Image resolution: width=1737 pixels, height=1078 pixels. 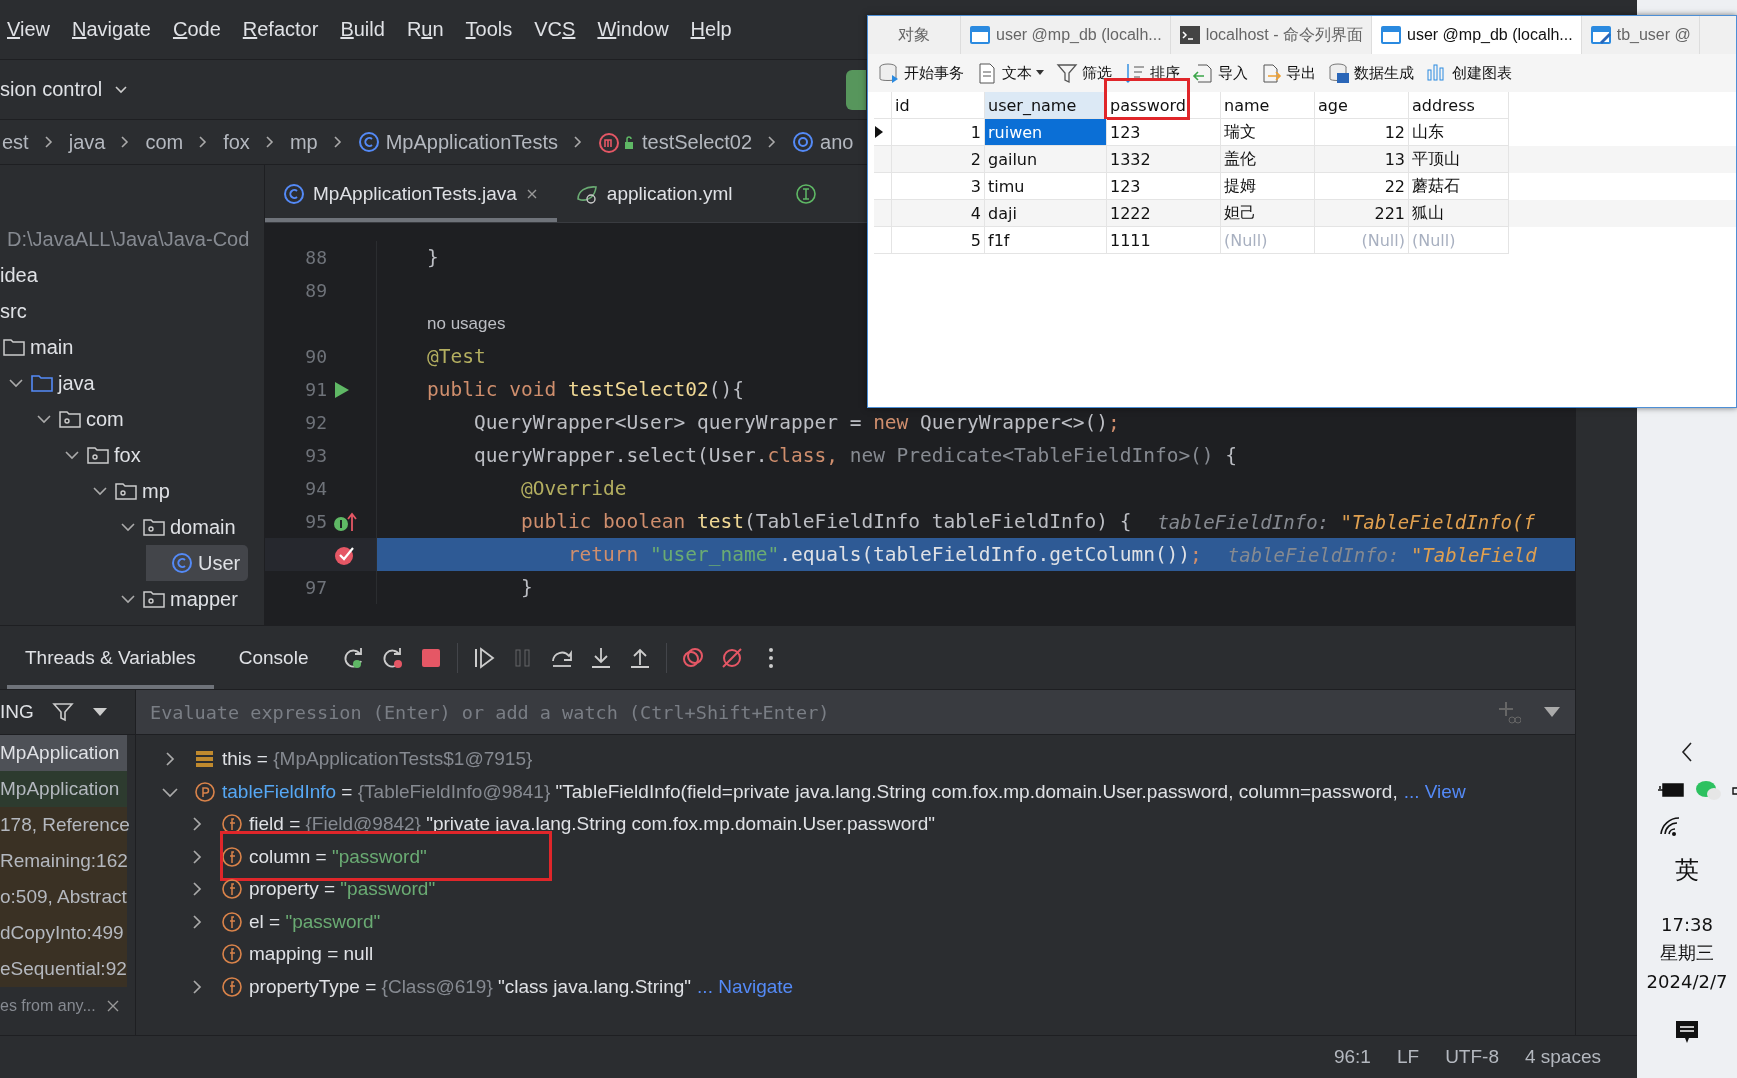 I want to click on table-cell: ruiwen, so click(x=1046, y=132).